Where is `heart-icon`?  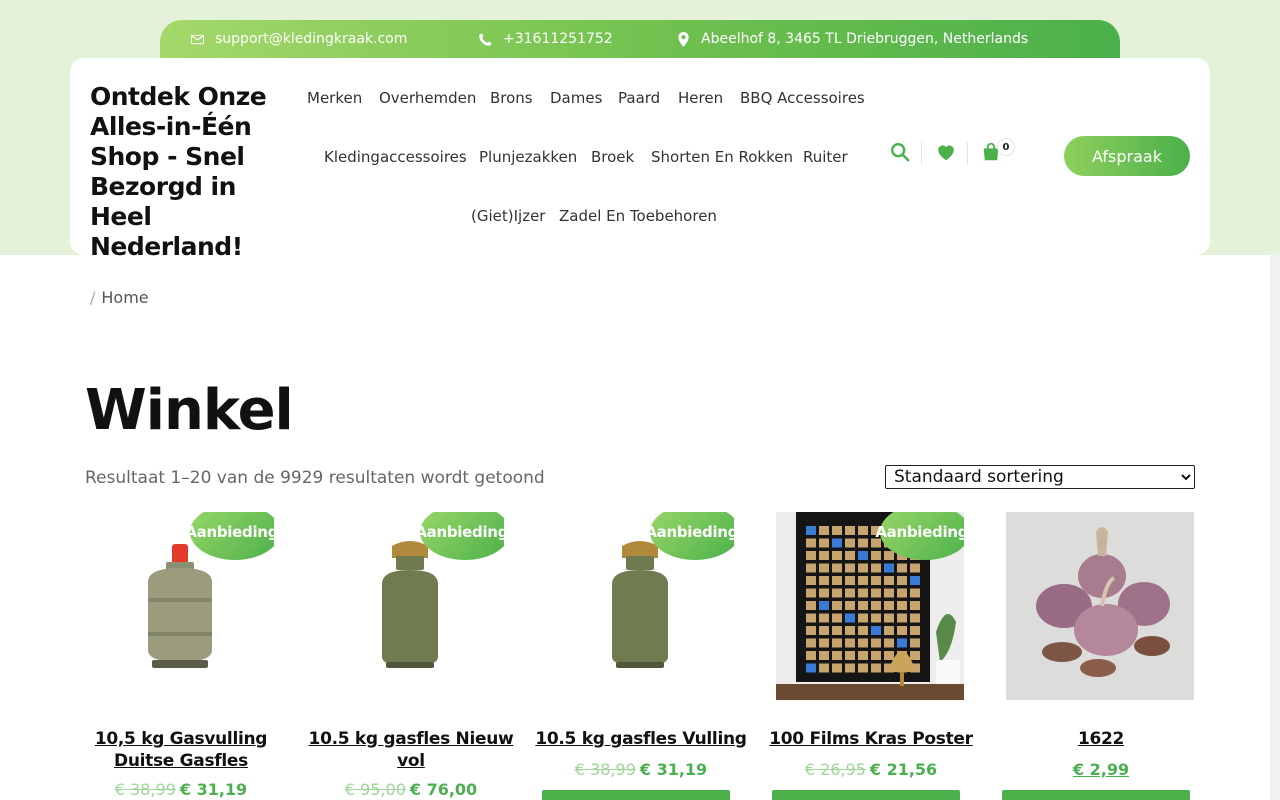
heart-icon is located at coordinates (946, 153).